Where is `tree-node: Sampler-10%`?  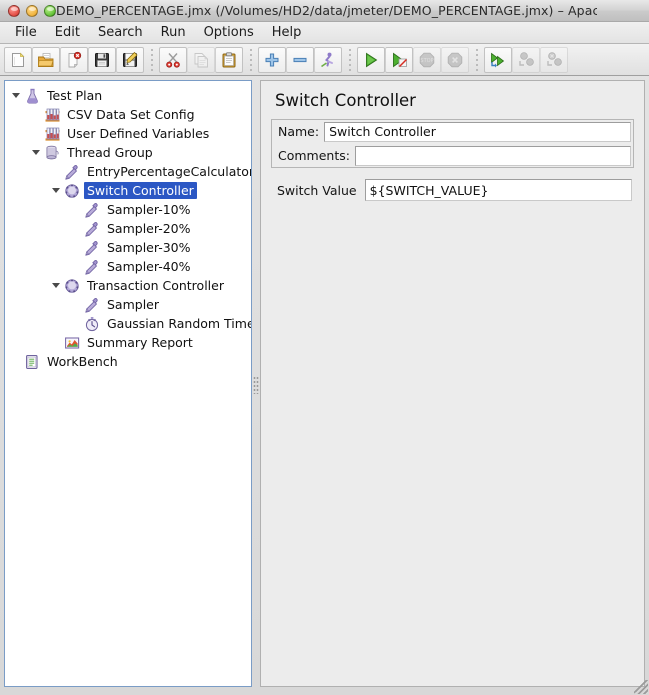 tree-node: Sampler-10% is located at coordinates (128, 209).